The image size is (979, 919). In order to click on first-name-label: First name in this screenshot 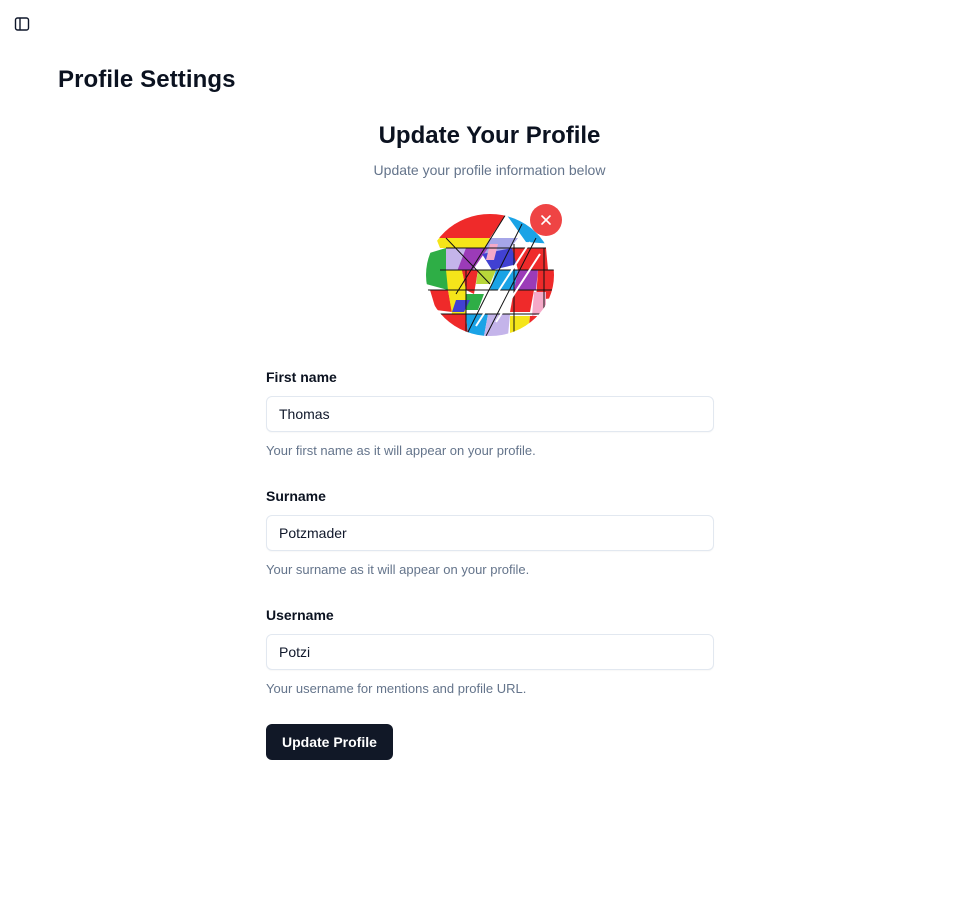, I will do `click(301, 377)`.